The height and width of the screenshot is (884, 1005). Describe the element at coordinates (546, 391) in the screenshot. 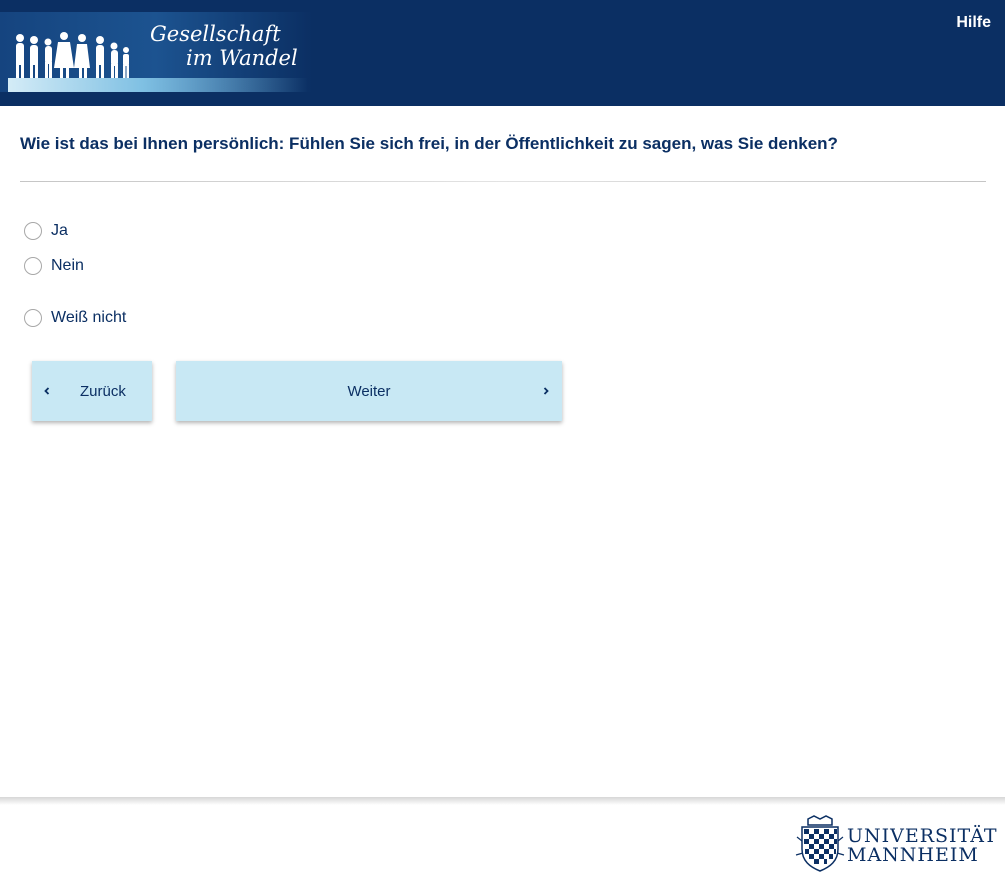

I see `chevron-right-icon` at that location.